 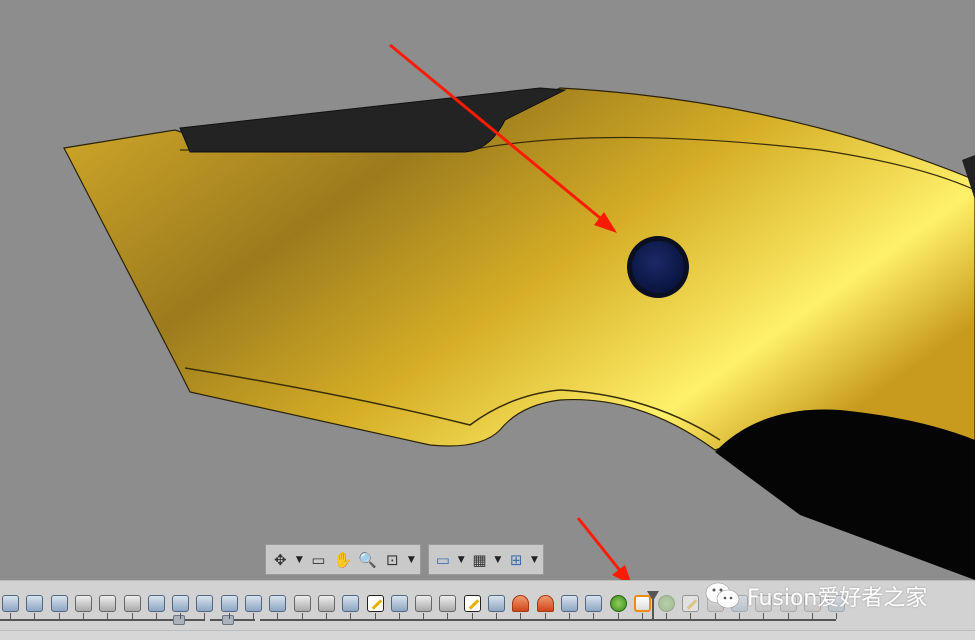 What do you see at coordinates (837, 598) in the screenshot?
I see `watermark-text: Fusion爱好者之家` at bounding box center [837, 598].